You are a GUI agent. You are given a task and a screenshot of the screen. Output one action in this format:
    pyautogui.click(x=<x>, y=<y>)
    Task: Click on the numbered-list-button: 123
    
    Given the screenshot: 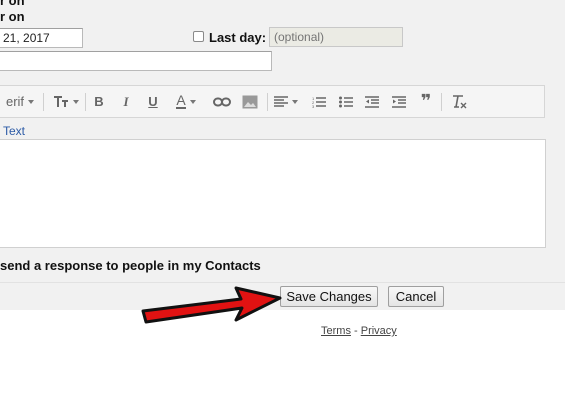 What is the action you would take?
    pyautogui.click(x=319, y=101)
    